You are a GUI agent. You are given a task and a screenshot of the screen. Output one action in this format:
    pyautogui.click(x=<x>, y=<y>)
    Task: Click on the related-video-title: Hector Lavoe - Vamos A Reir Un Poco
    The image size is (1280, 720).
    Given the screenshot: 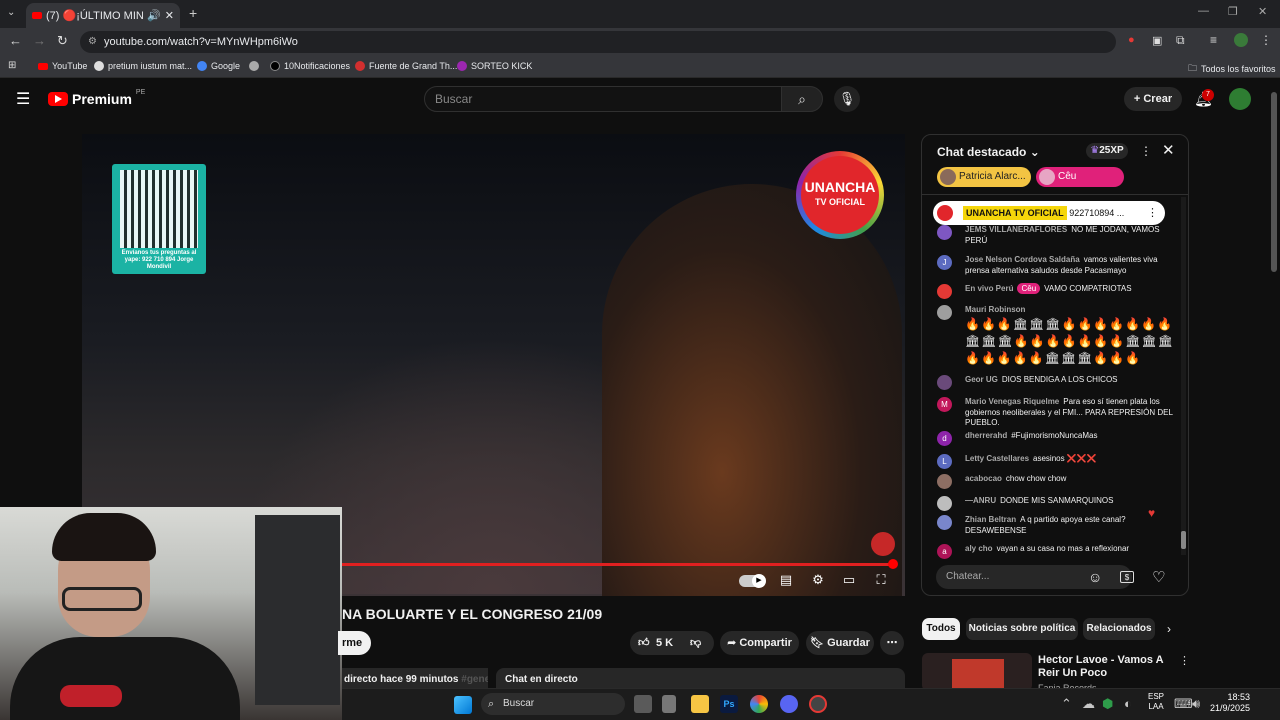 What is the action you would take?
    pyautogui.click(x=1108, y=667)
    